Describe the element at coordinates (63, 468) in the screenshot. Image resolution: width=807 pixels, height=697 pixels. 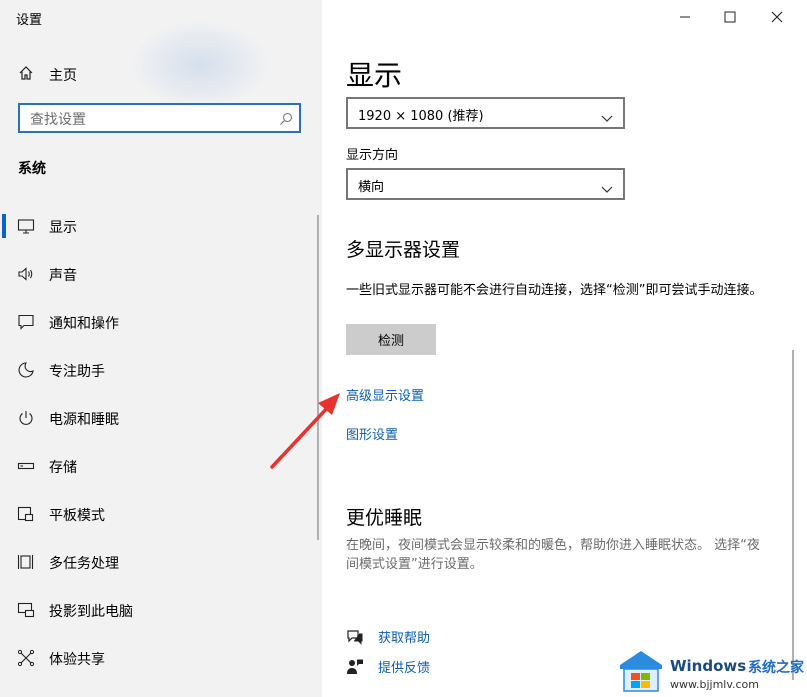
I see `sidebar-item-label: 存储` at that location.